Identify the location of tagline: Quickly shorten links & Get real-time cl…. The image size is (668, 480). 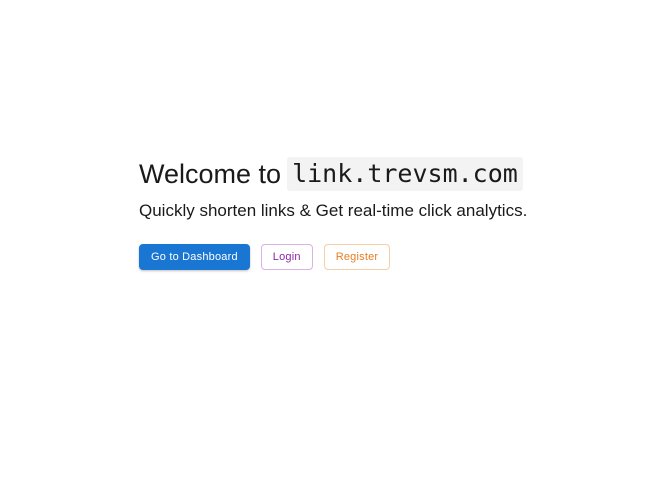
(333, 210).